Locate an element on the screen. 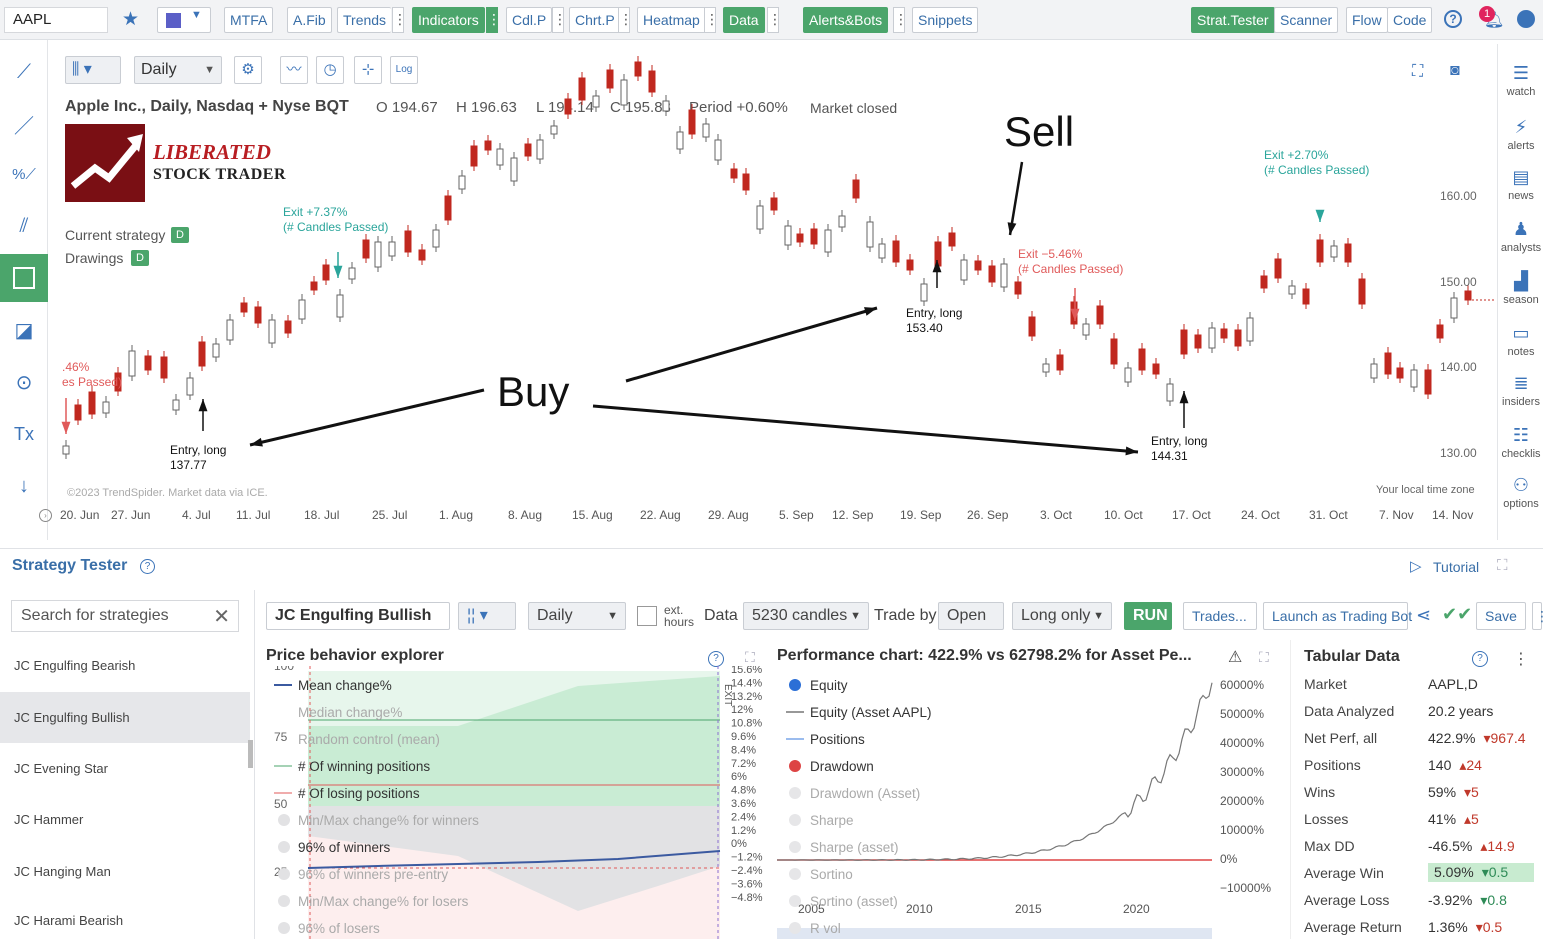  more-icon: ⋮ is located at coordinates (1521, 659).